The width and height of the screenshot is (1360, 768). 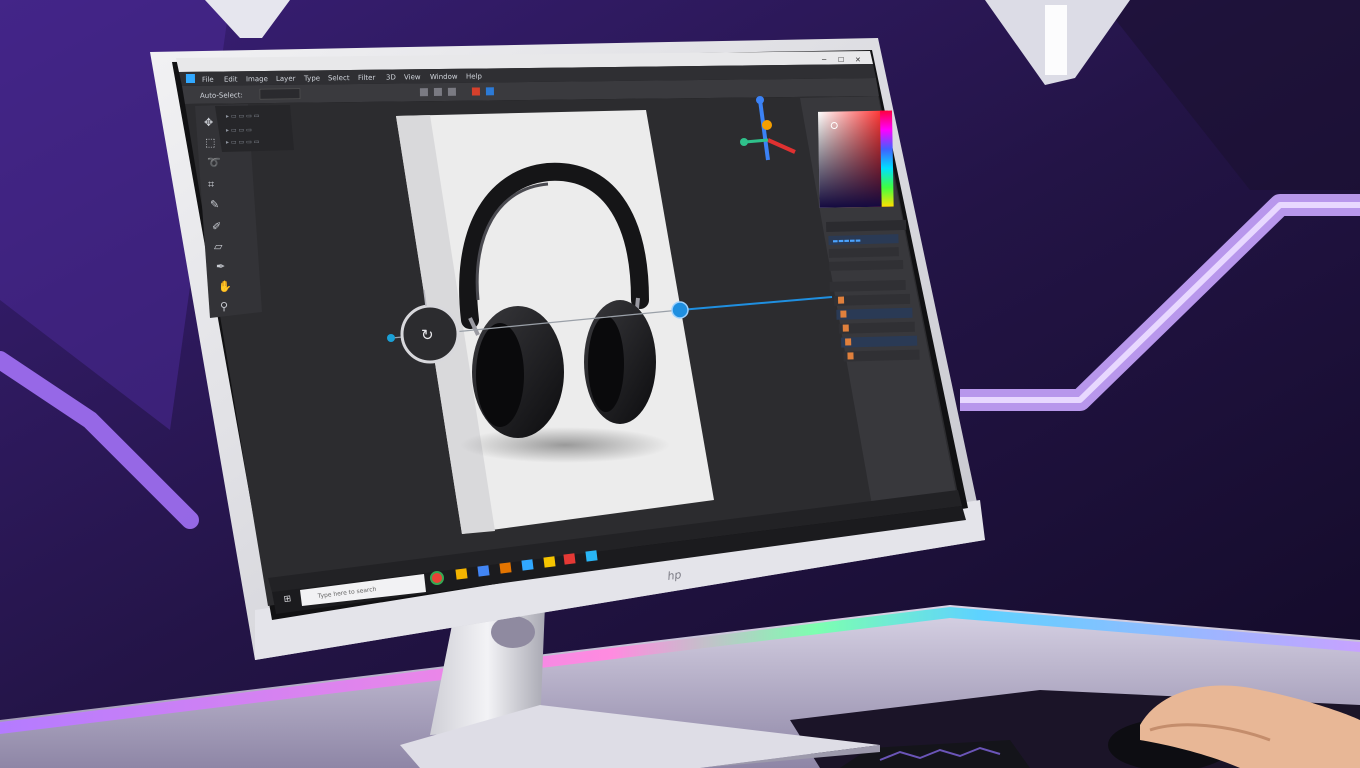 I want to click on gizmo-axis-z, so click(x=756, y=141).